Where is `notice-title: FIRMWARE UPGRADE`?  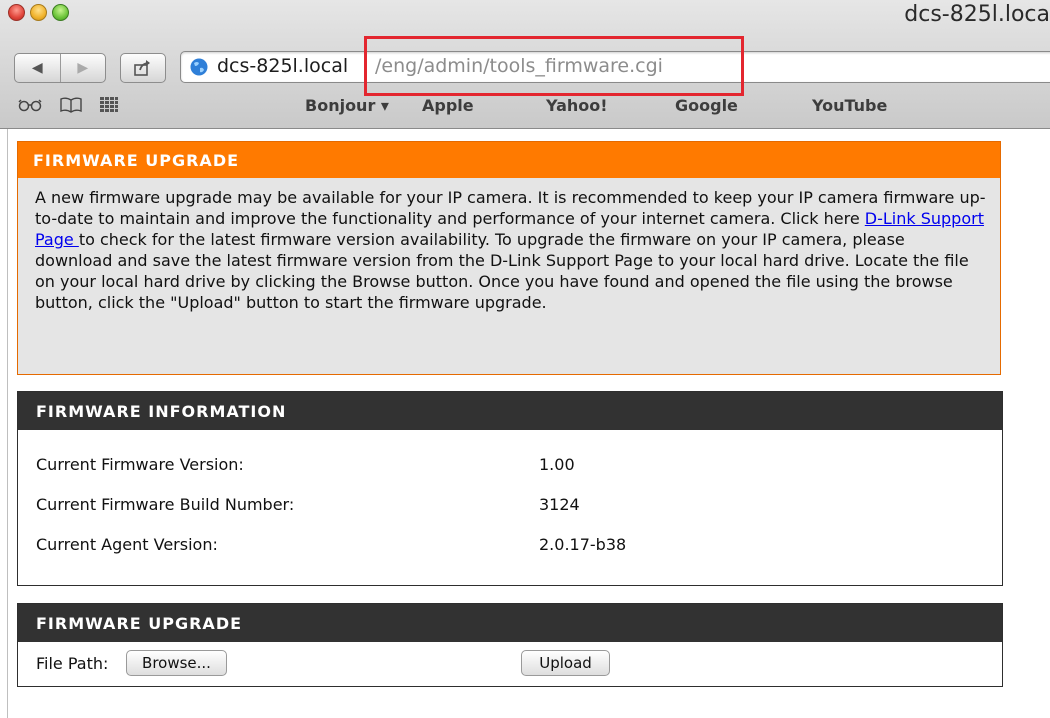 notice-title: FIRMWARE UPGRADE is located at coordinates (509, 160).